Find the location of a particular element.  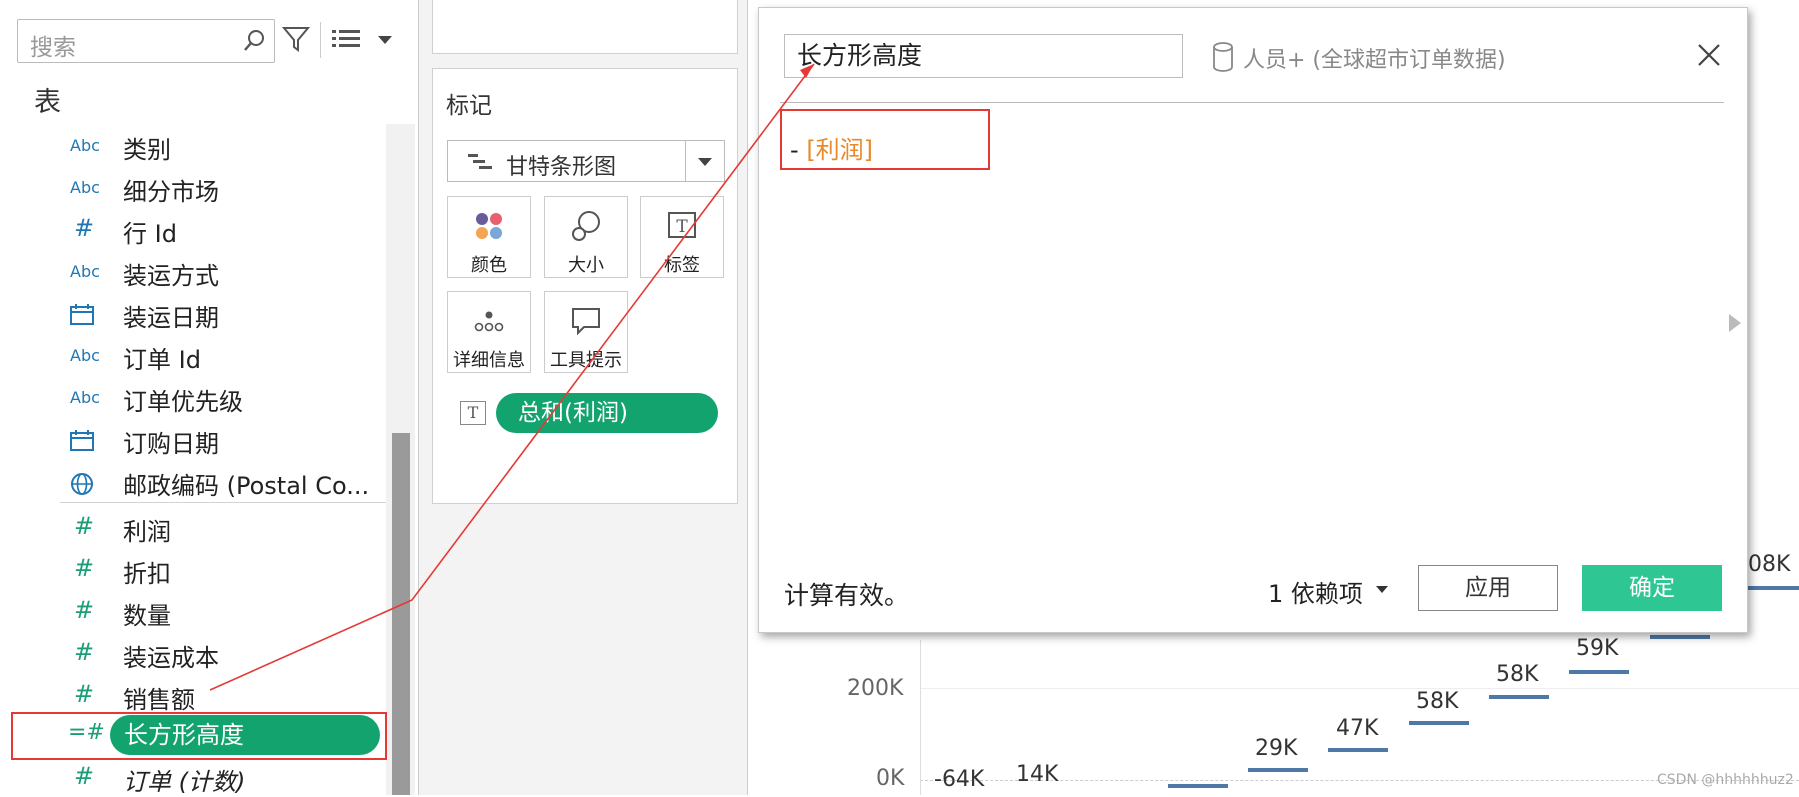

svg-text: T is located at coordinates (682, 227).